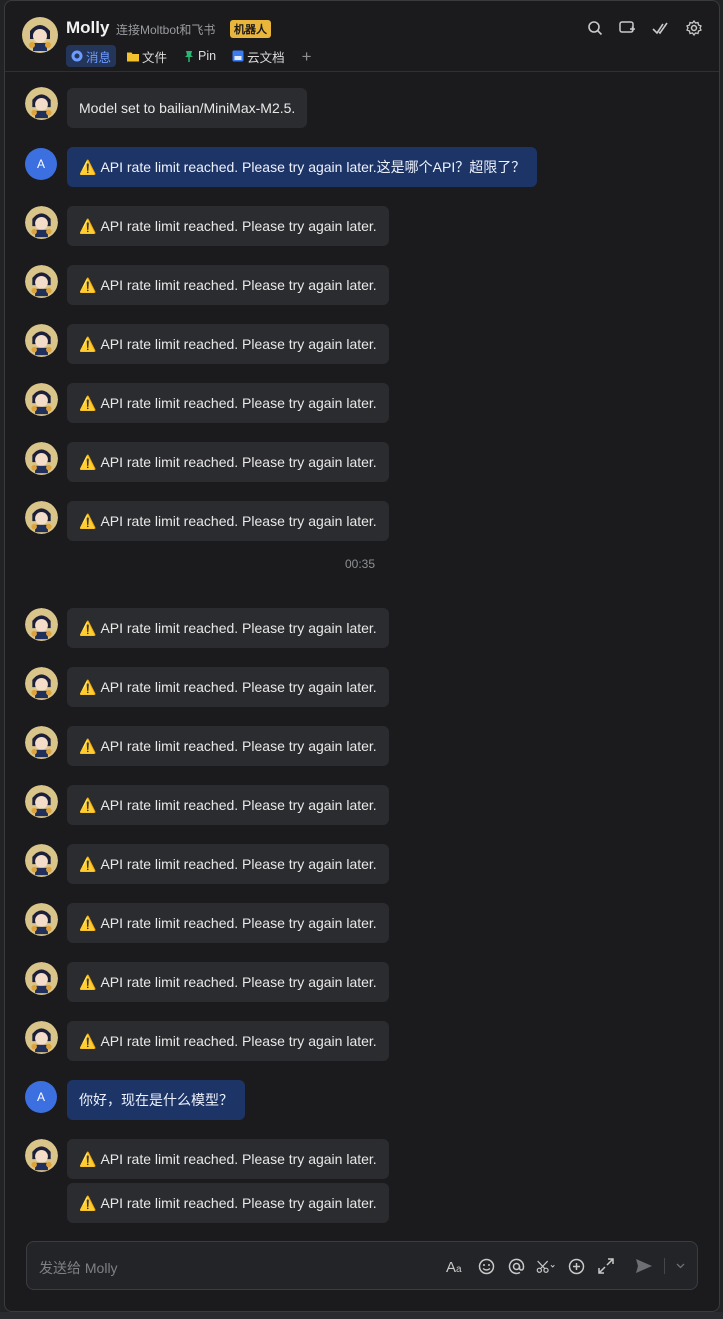 Image resolution: width=723 pixels, height=1319 pixels. I want to click on tab-label: 文件, so click(155, 57).